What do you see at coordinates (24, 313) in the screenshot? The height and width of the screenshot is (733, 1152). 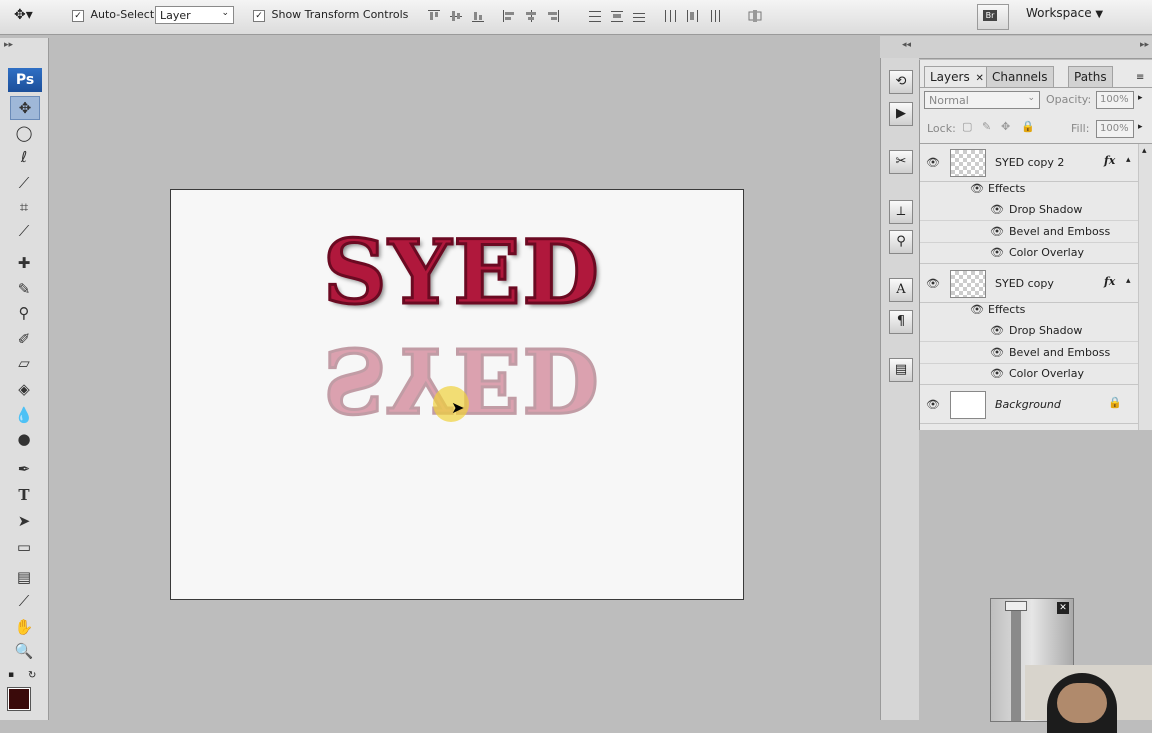 I see `clone-stamp-tool-icon: ⚲` at bounding box center [24, 313].